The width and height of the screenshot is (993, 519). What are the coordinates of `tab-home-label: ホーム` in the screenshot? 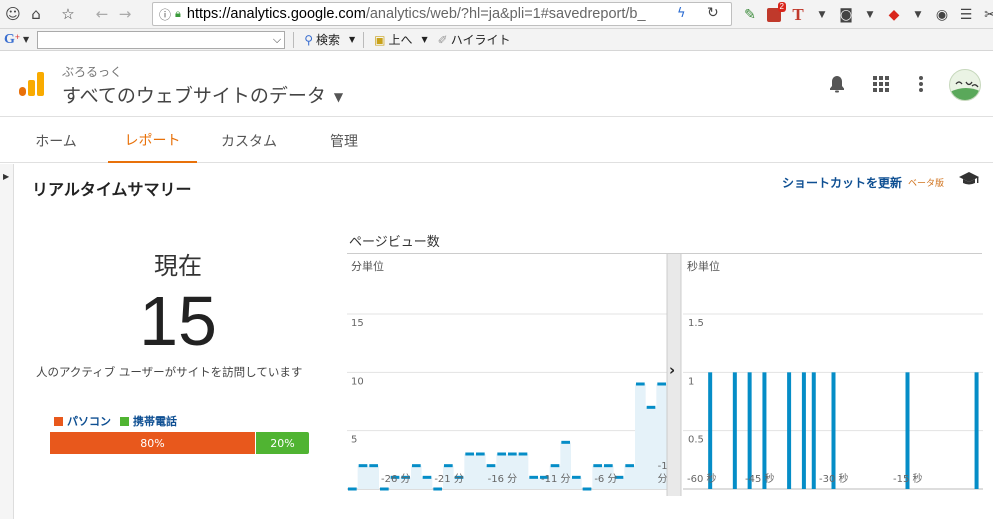 It's located at (56, 141).